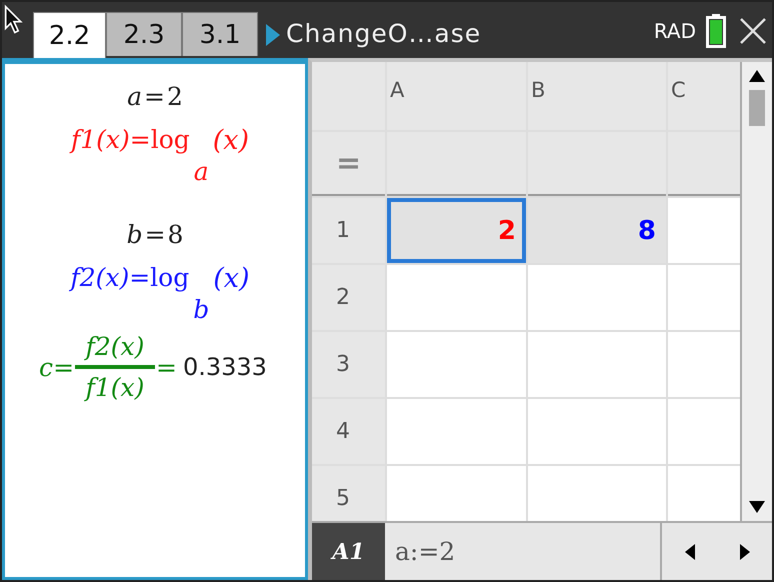  I want to click on column-header: C, so click(704, 96).